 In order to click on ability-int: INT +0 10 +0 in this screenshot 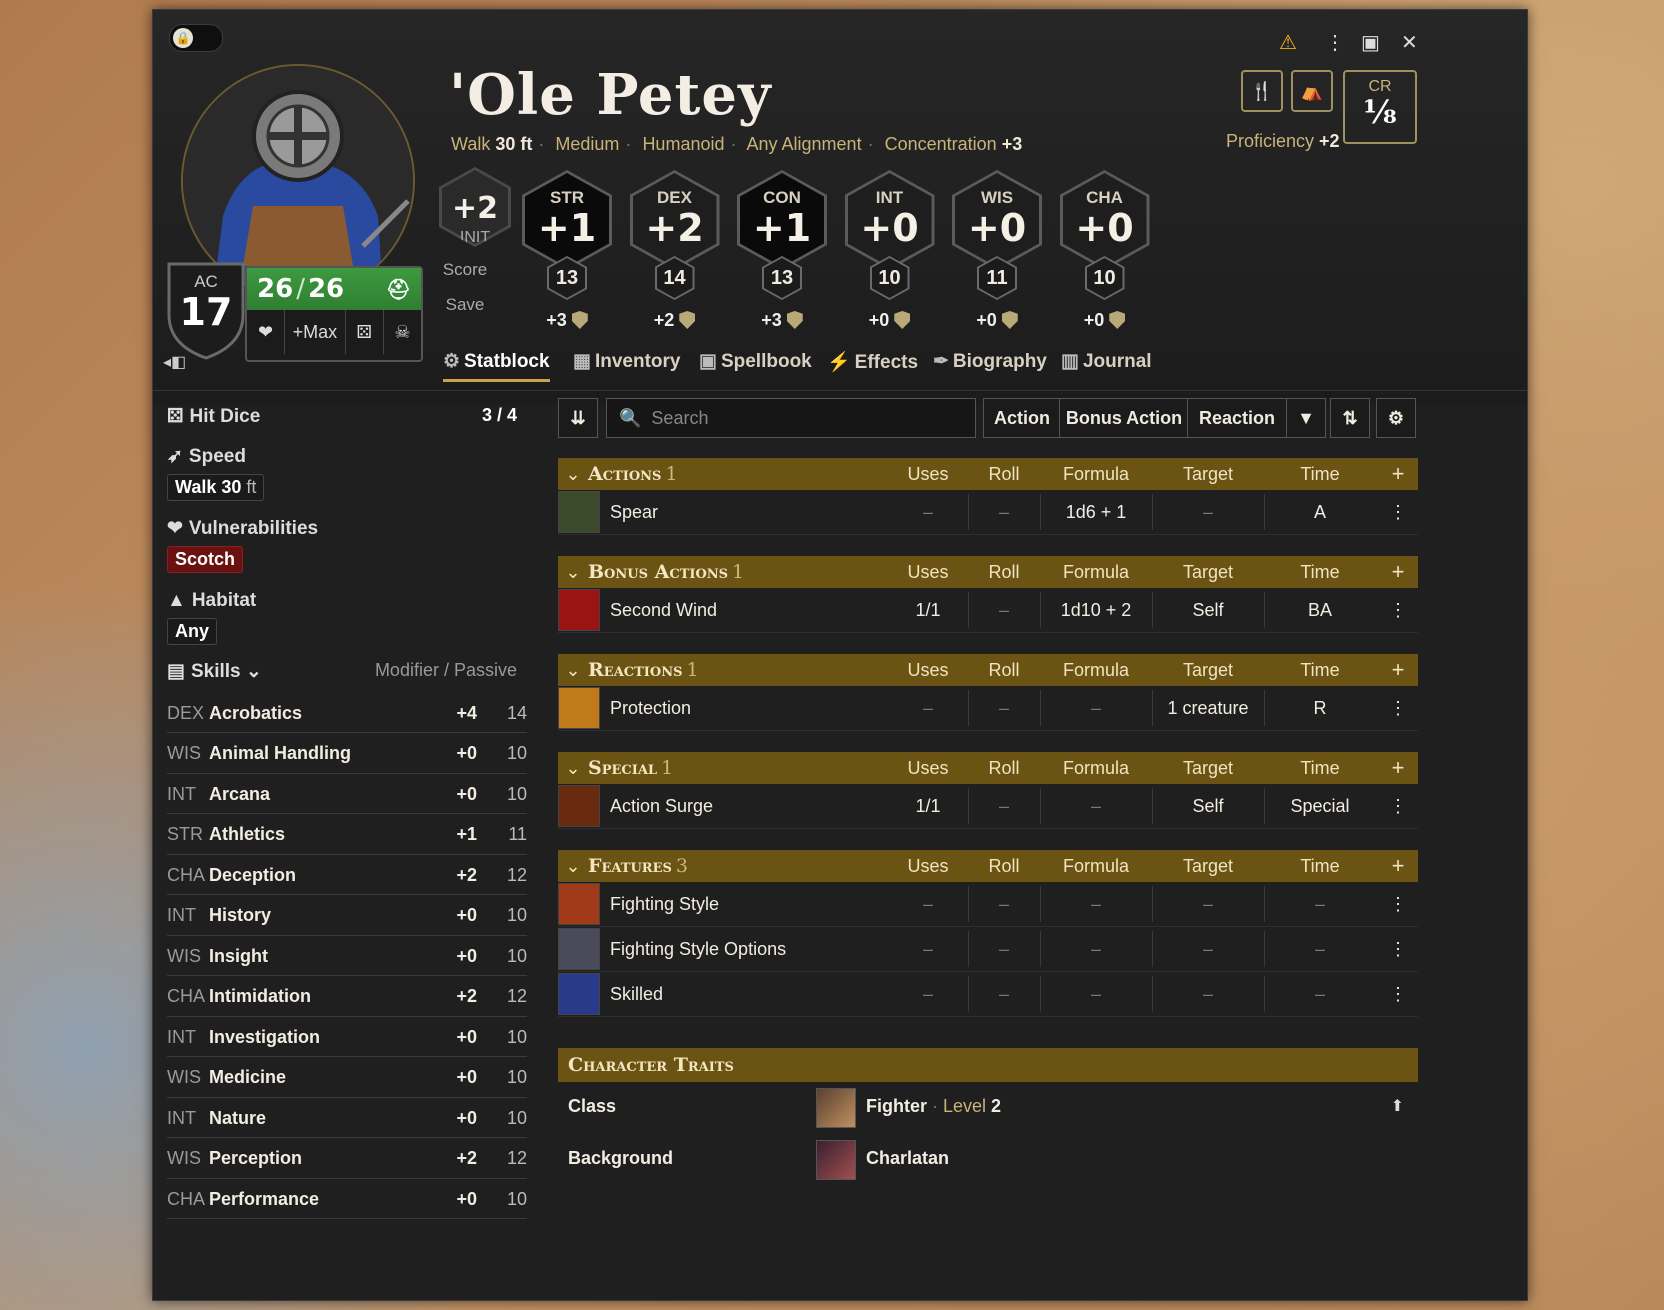, I will do `click(890, 250)`.